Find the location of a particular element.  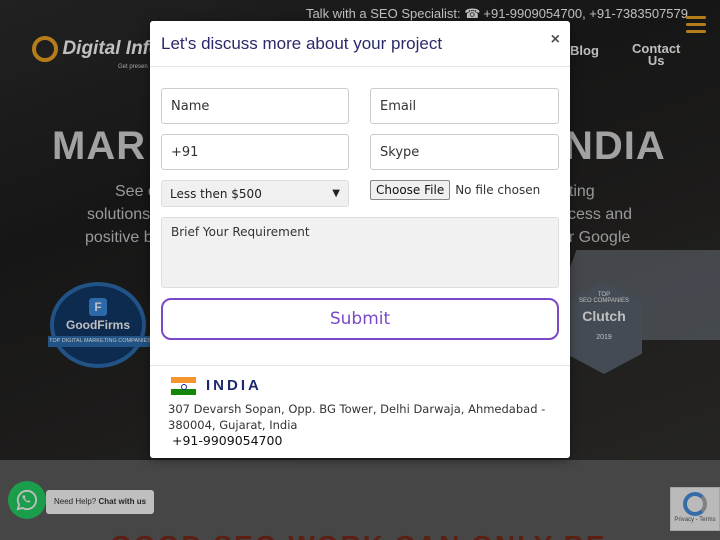

recaptcha-icon is located at coordinates (695, 504).